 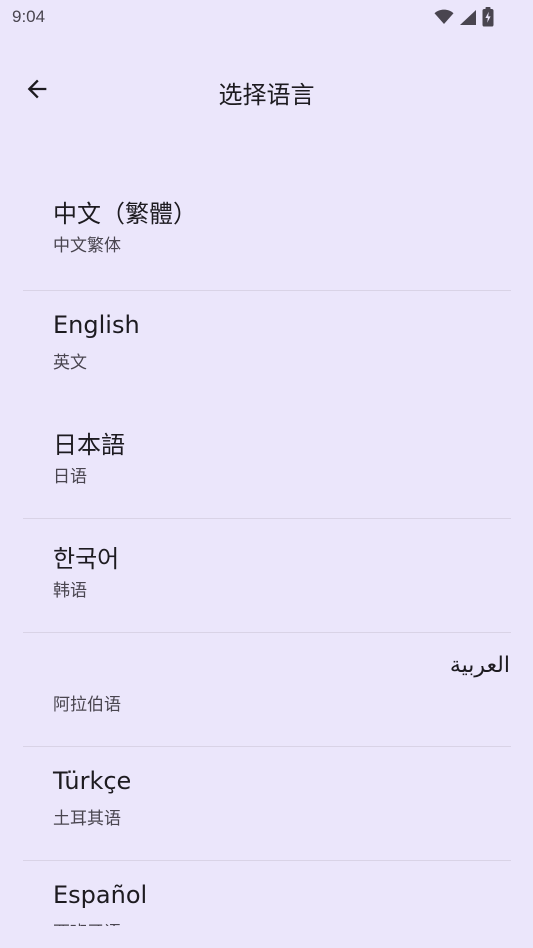 I want to click on language-item-tr: Türkçe 土耳其语, so click(x=266, y=804).